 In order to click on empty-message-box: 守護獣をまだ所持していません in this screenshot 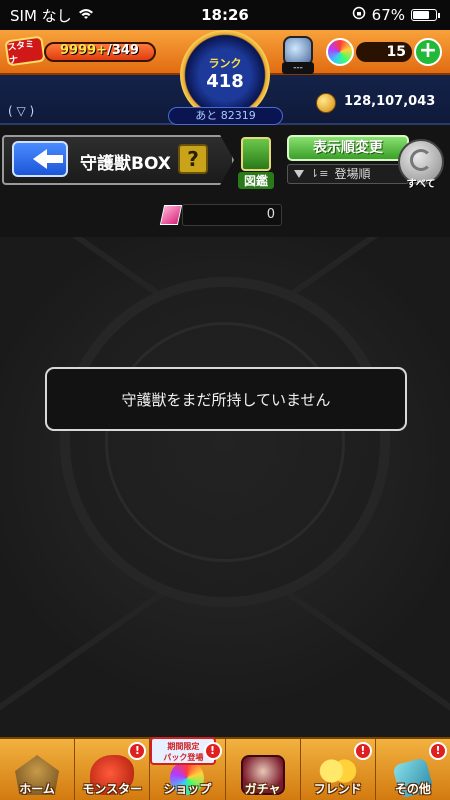, I will do `click(226, 399)`.